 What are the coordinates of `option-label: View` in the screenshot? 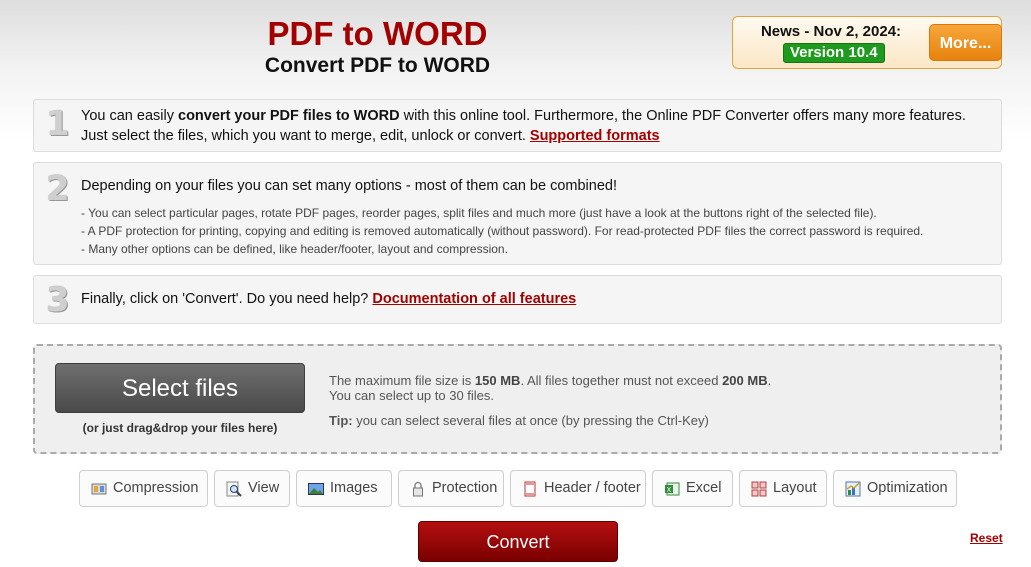 It's located at (264, 488).